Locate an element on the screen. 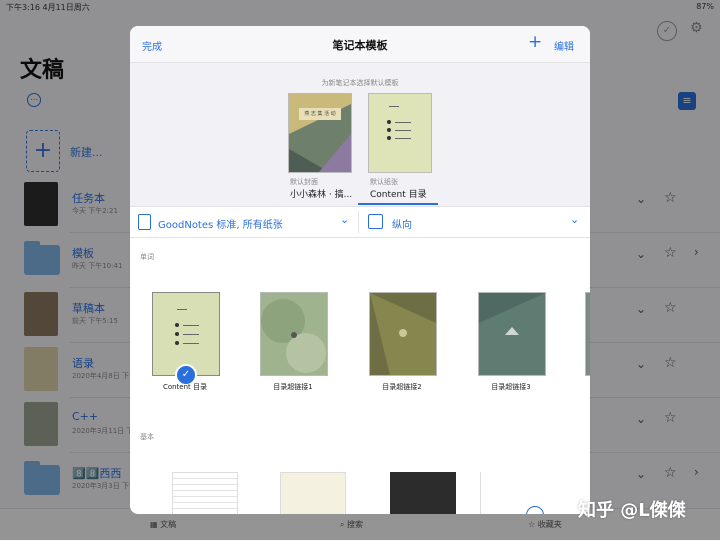 The height and width of the screenshot is (541, 720). basic-template-cream is located at coordinates (313, 493).